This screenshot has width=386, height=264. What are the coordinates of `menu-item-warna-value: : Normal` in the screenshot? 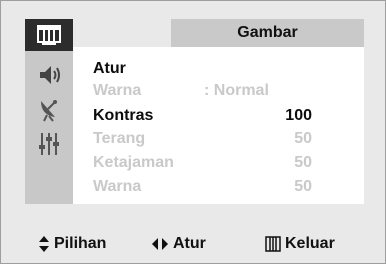 It's located at (236, 90).